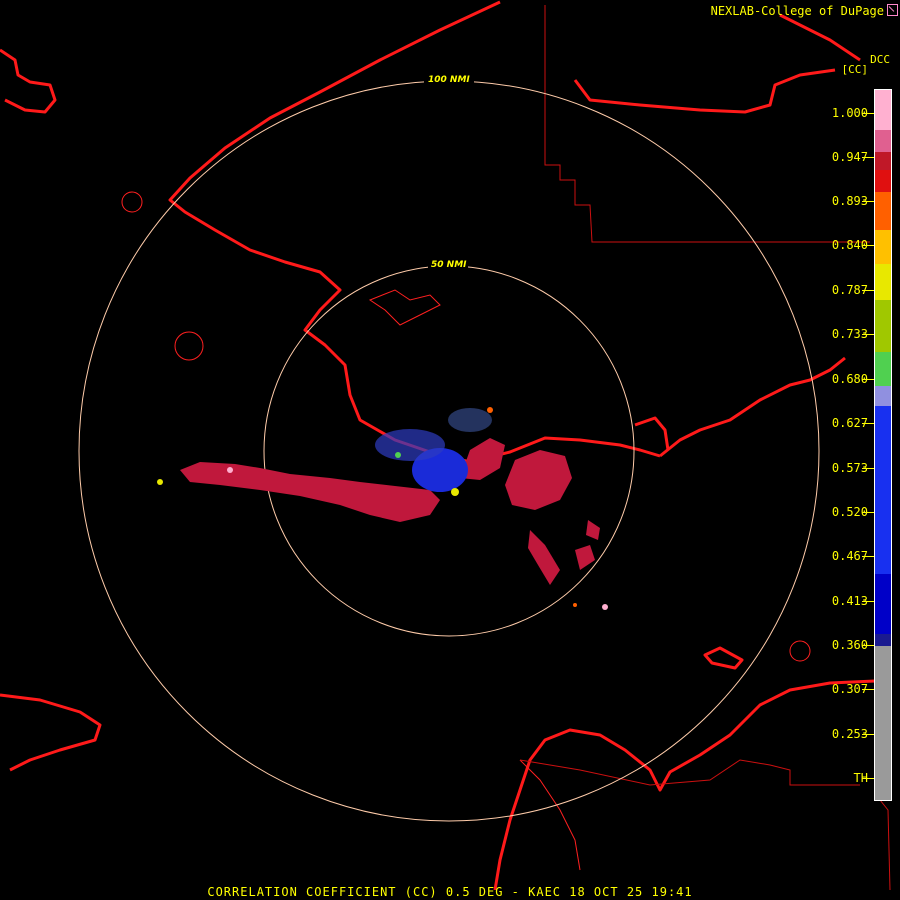 The image size is (900, 900). I want to click on legend-unit: [CC], so click(855, 69).